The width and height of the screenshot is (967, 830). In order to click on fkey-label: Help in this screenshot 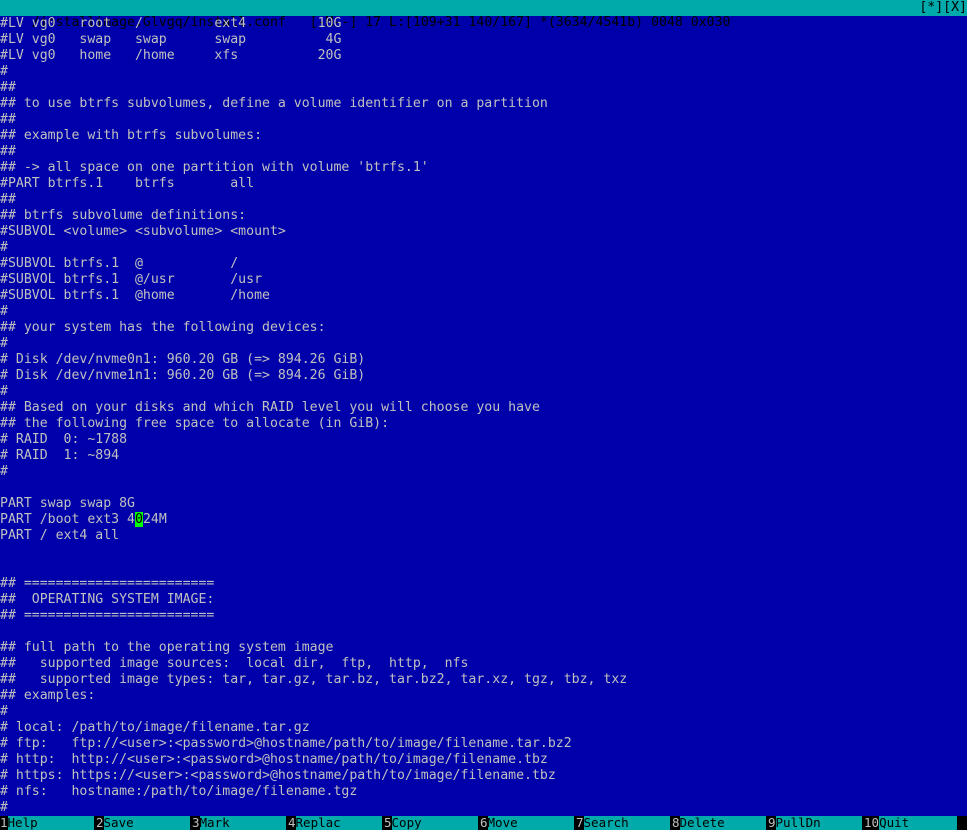, I will do `click(50, 823)`.